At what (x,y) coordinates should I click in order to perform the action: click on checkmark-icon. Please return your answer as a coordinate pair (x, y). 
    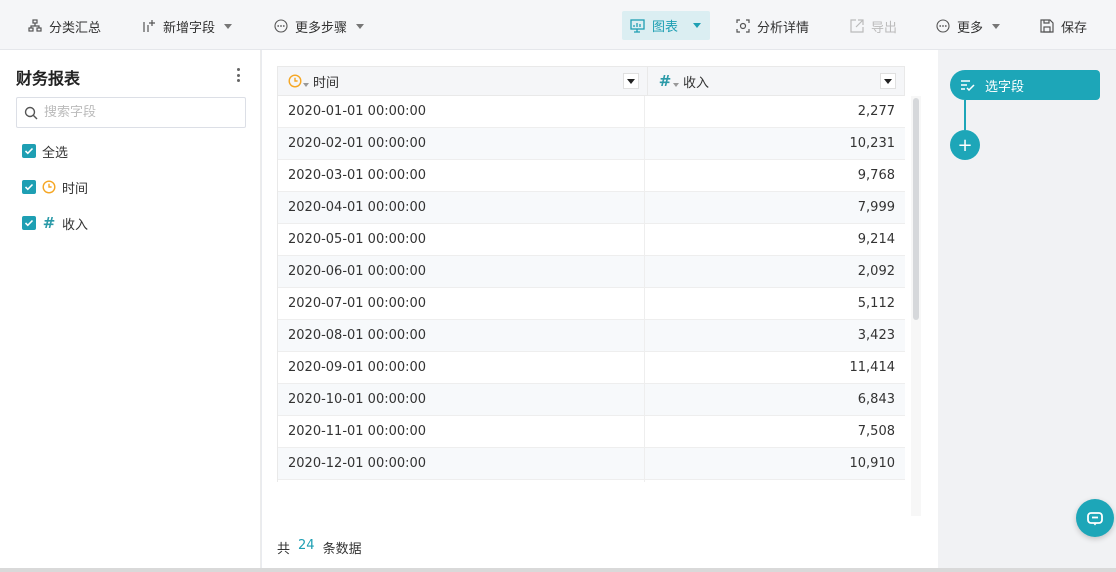
    Looking at the image, I should click on (29, 187).